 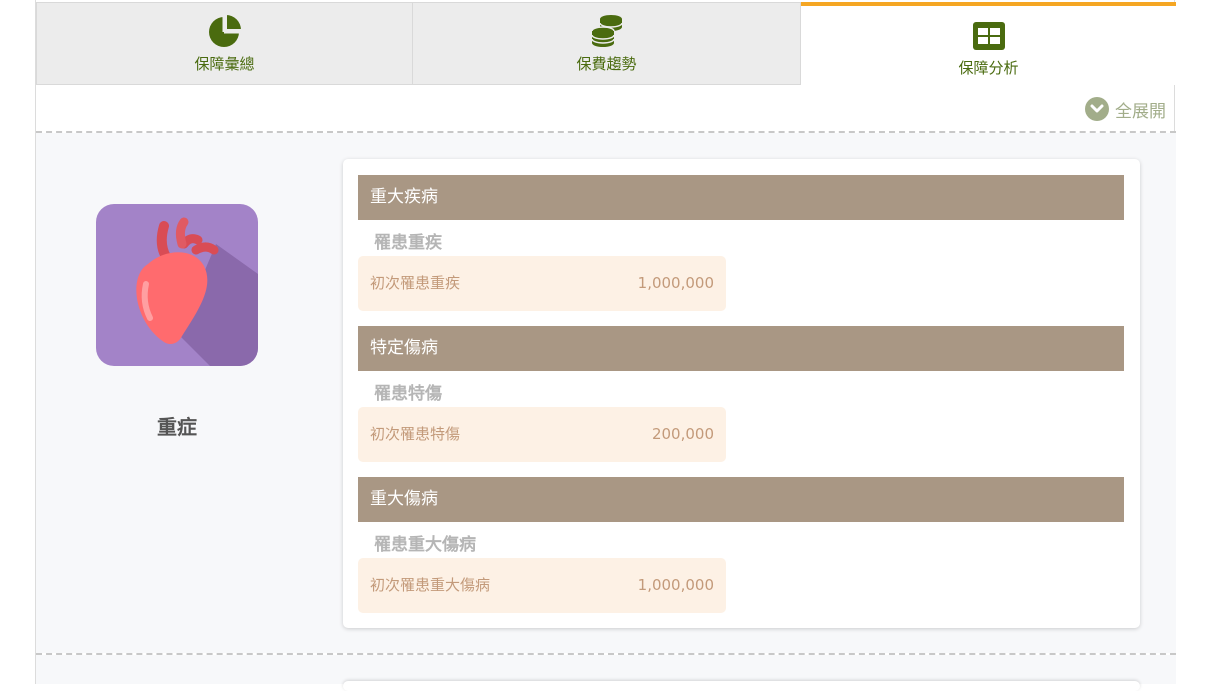 What do you see at coordinates (542, 283) in the screenshot?
I see `coverage-row: 初次罹患重疾 1,000,000` at bounding box center [542, 283].